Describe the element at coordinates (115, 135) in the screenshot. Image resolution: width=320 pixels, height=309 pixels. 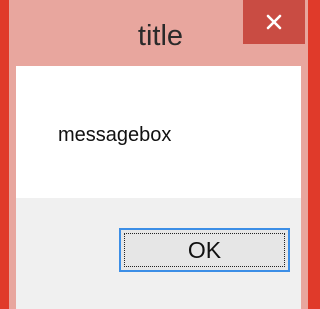
I see `message-text: messagebox` at that location.